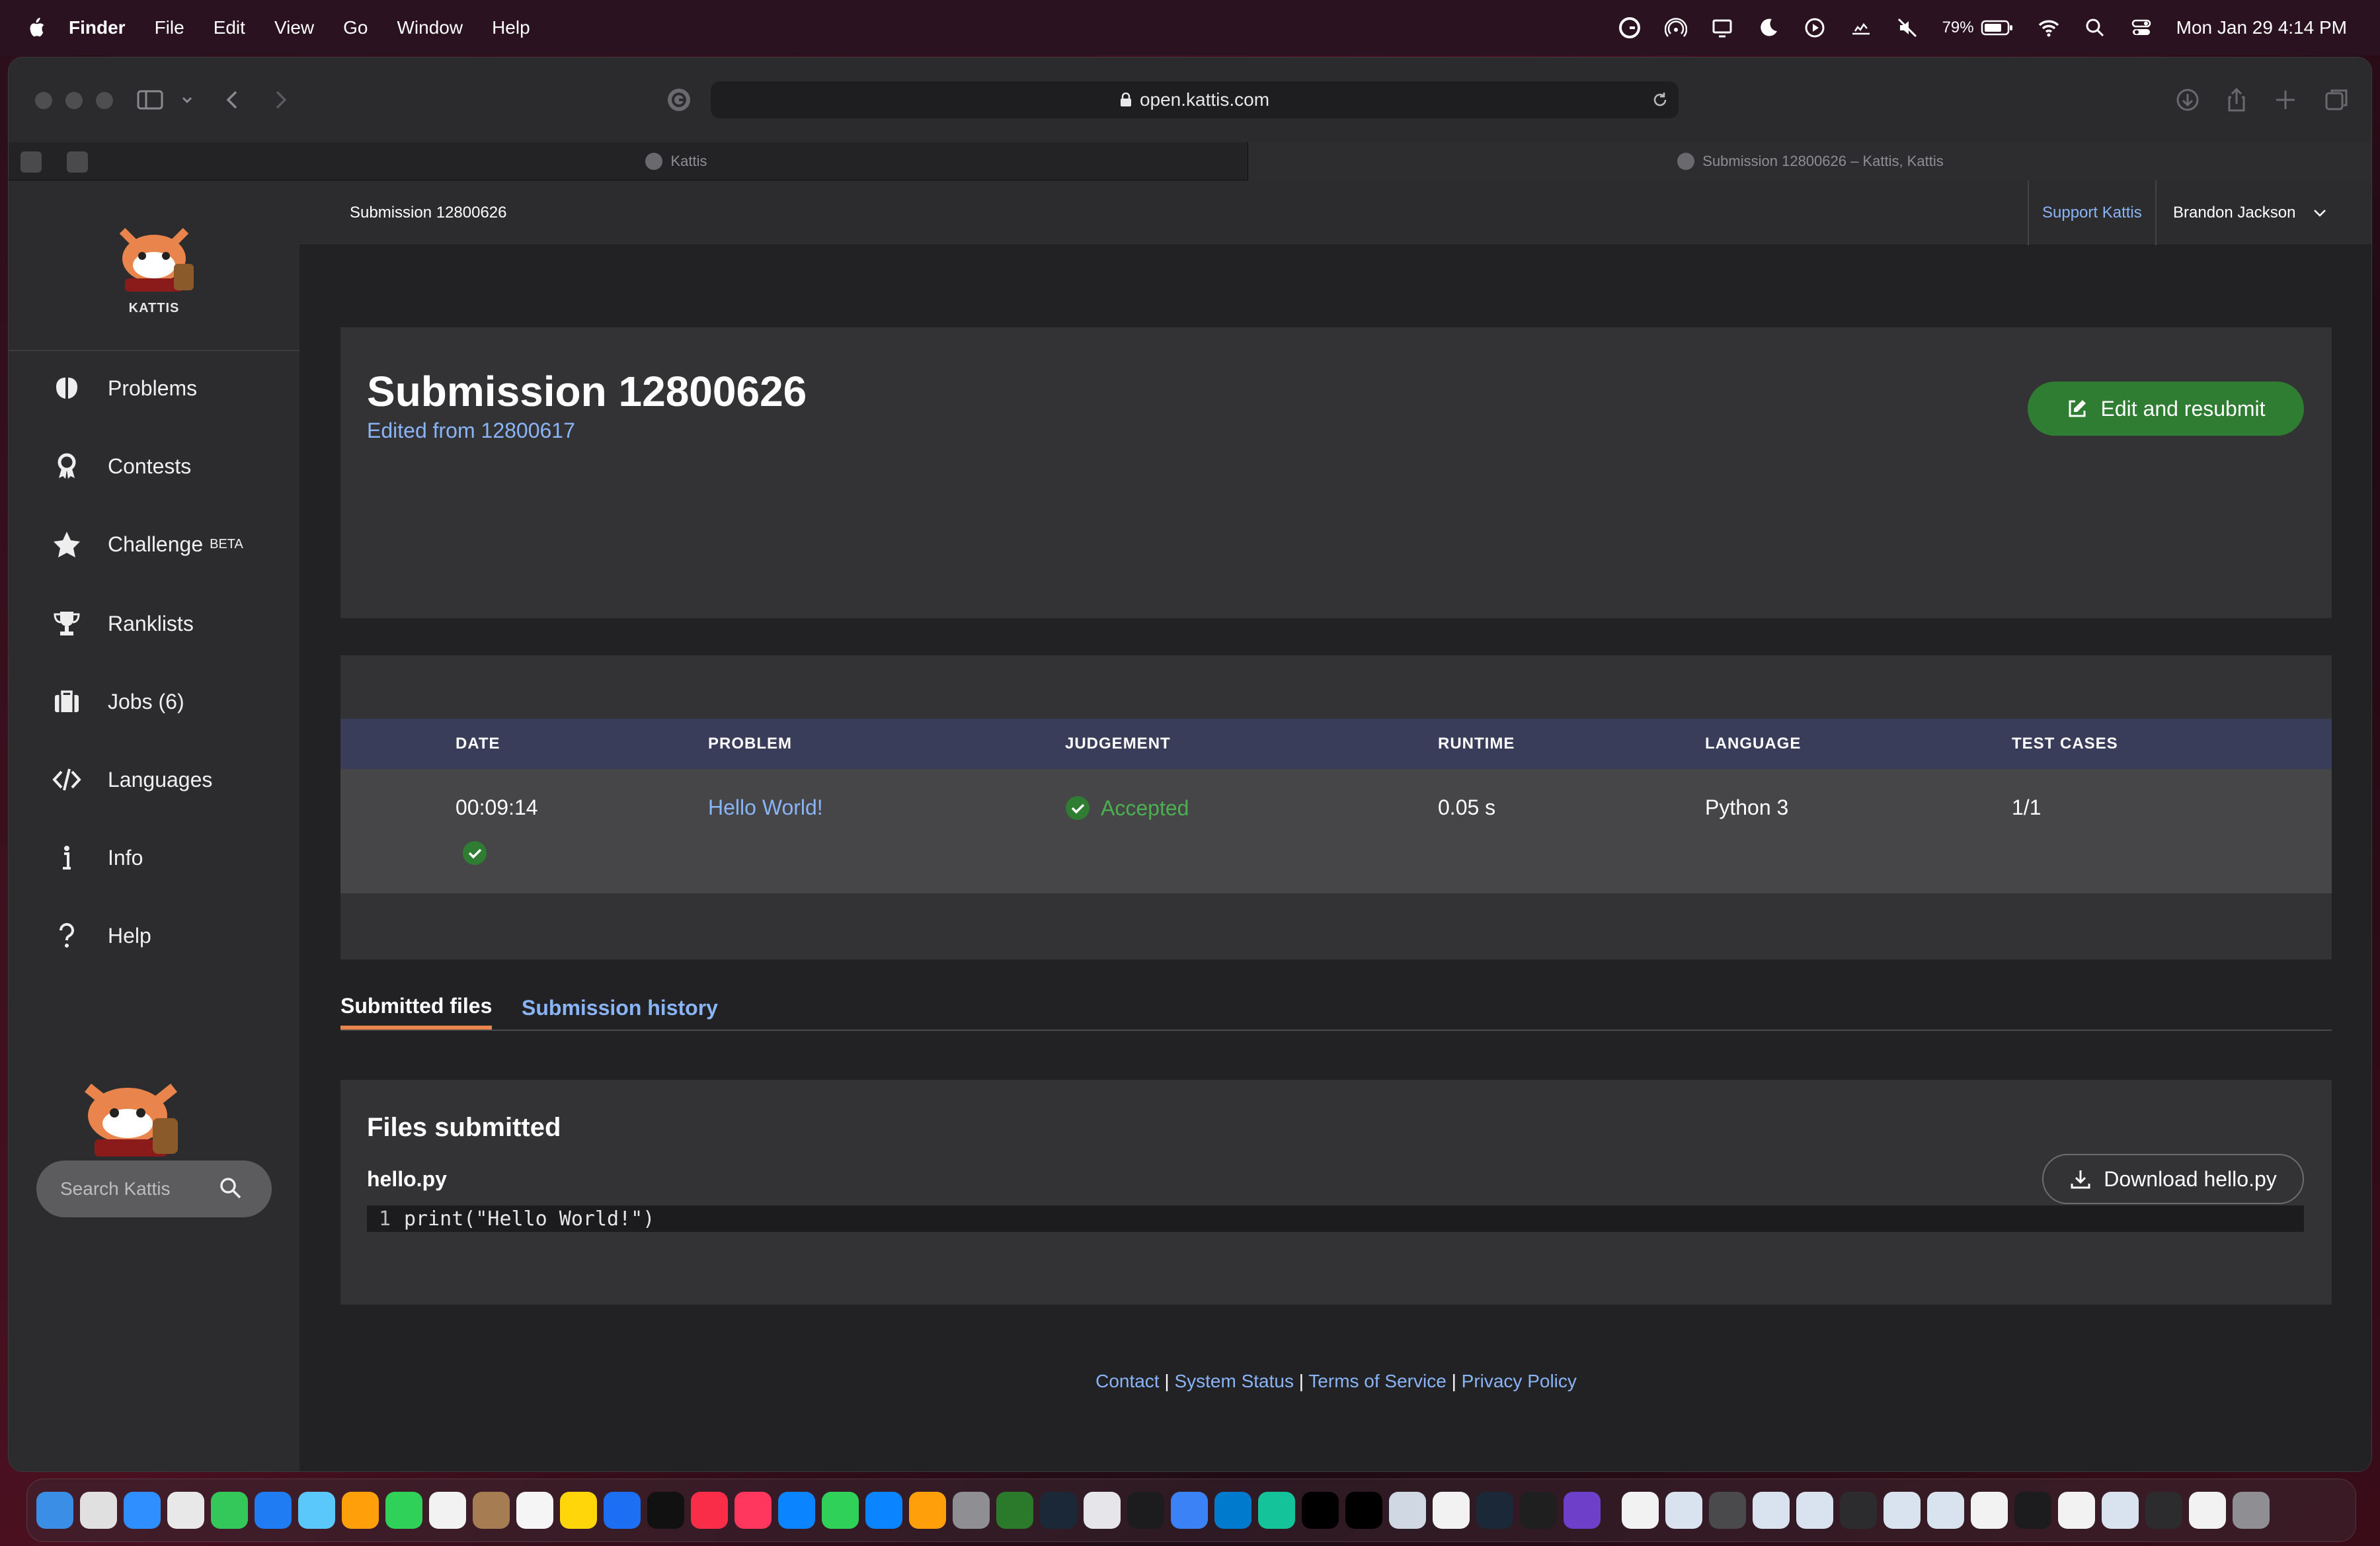  Describe the element at coordinates (1377, 1381) in the screenshot. I see `footer-terms-link: Terms of Service` at that location.